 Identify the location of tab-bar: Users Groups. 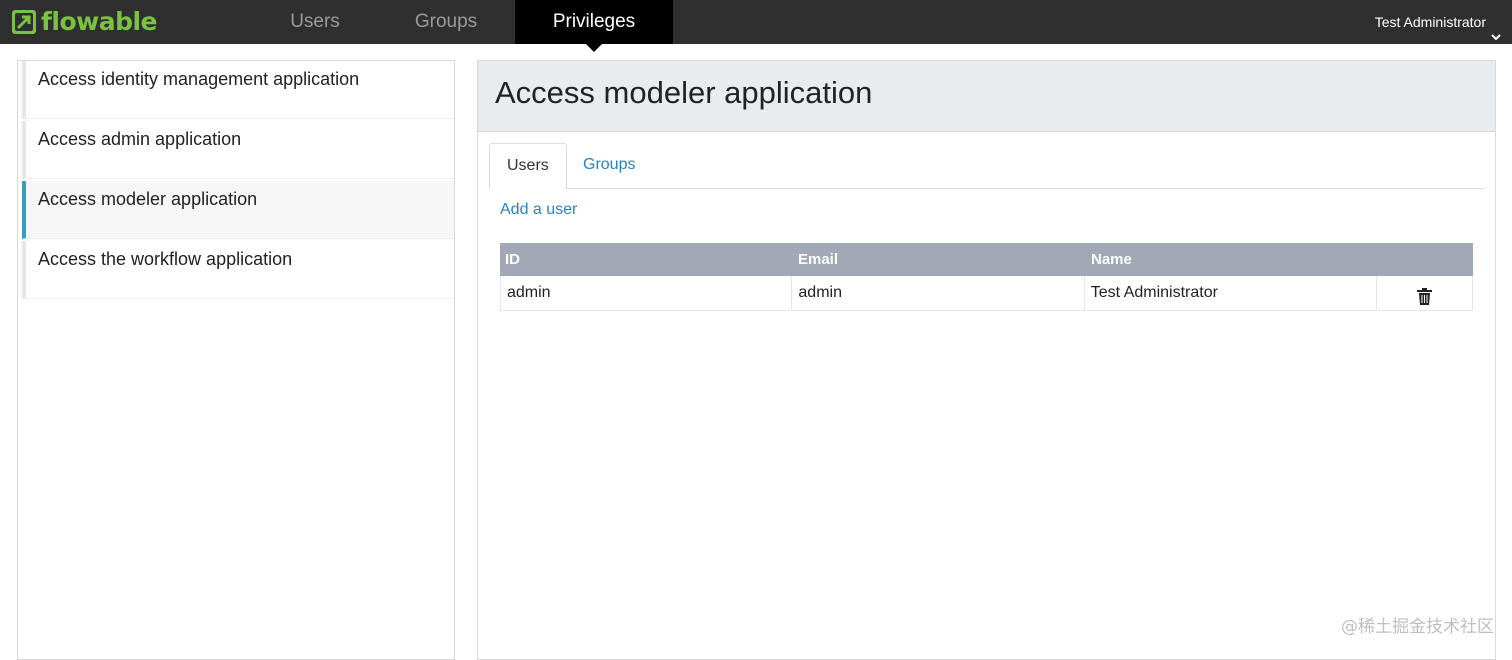
(987, 166).